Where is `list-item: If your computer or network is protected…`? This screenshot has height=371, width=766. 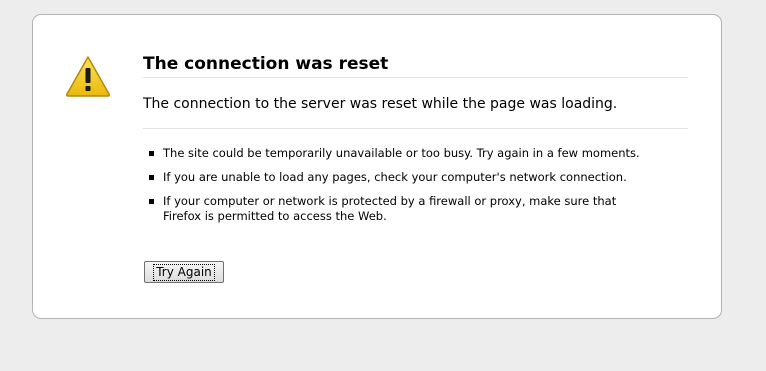
list-item: If your computer or network is protected… is located at coordinates (393, 209).